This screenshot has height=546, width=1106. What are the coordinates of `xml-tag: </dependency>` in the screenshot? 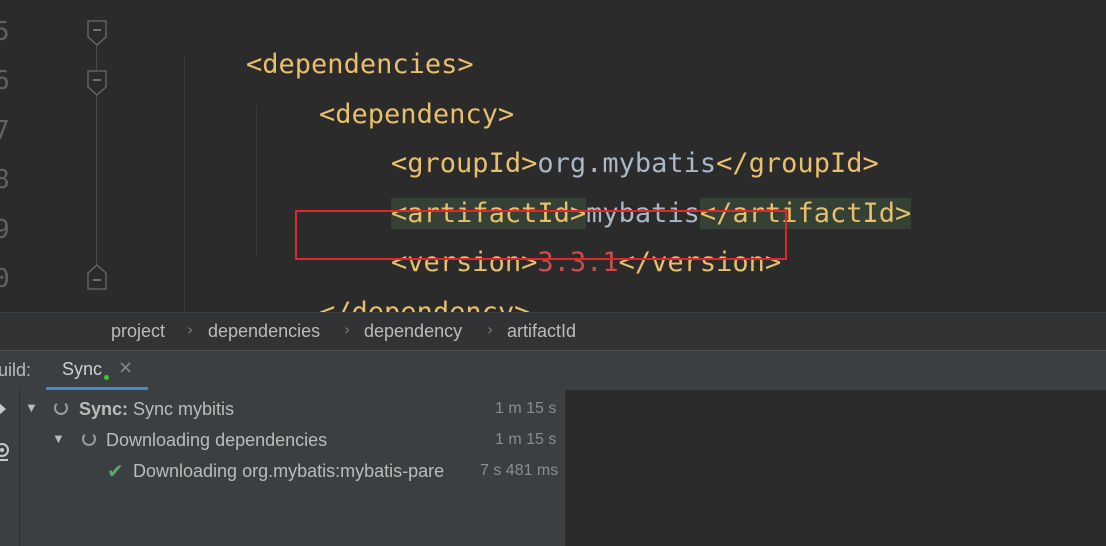 It's located at (424, 304).